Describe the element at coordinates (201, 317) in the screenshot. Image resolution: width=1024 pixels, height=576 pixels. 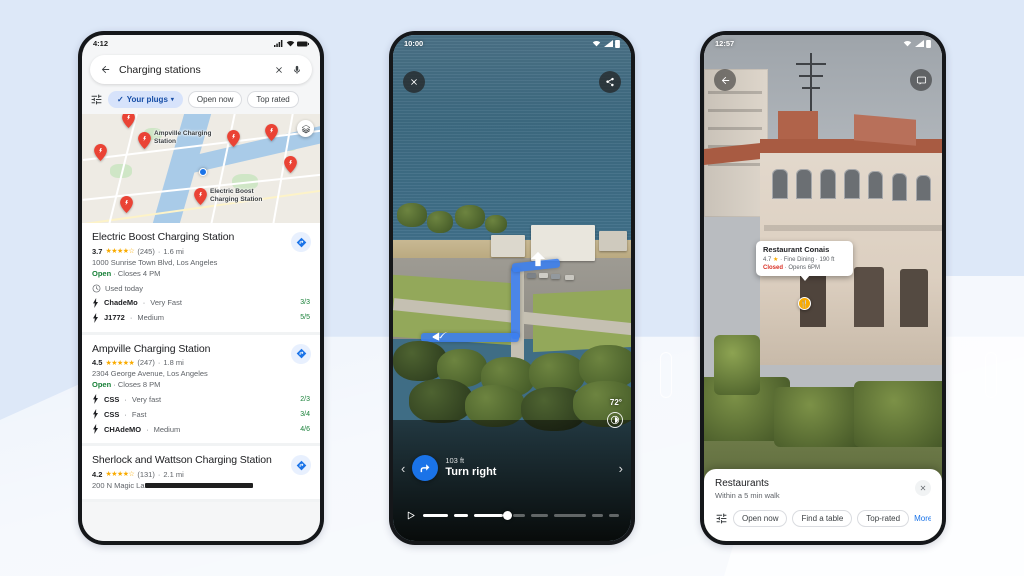
I see `plug-row: J1772 · Medium 5/5` at that location.